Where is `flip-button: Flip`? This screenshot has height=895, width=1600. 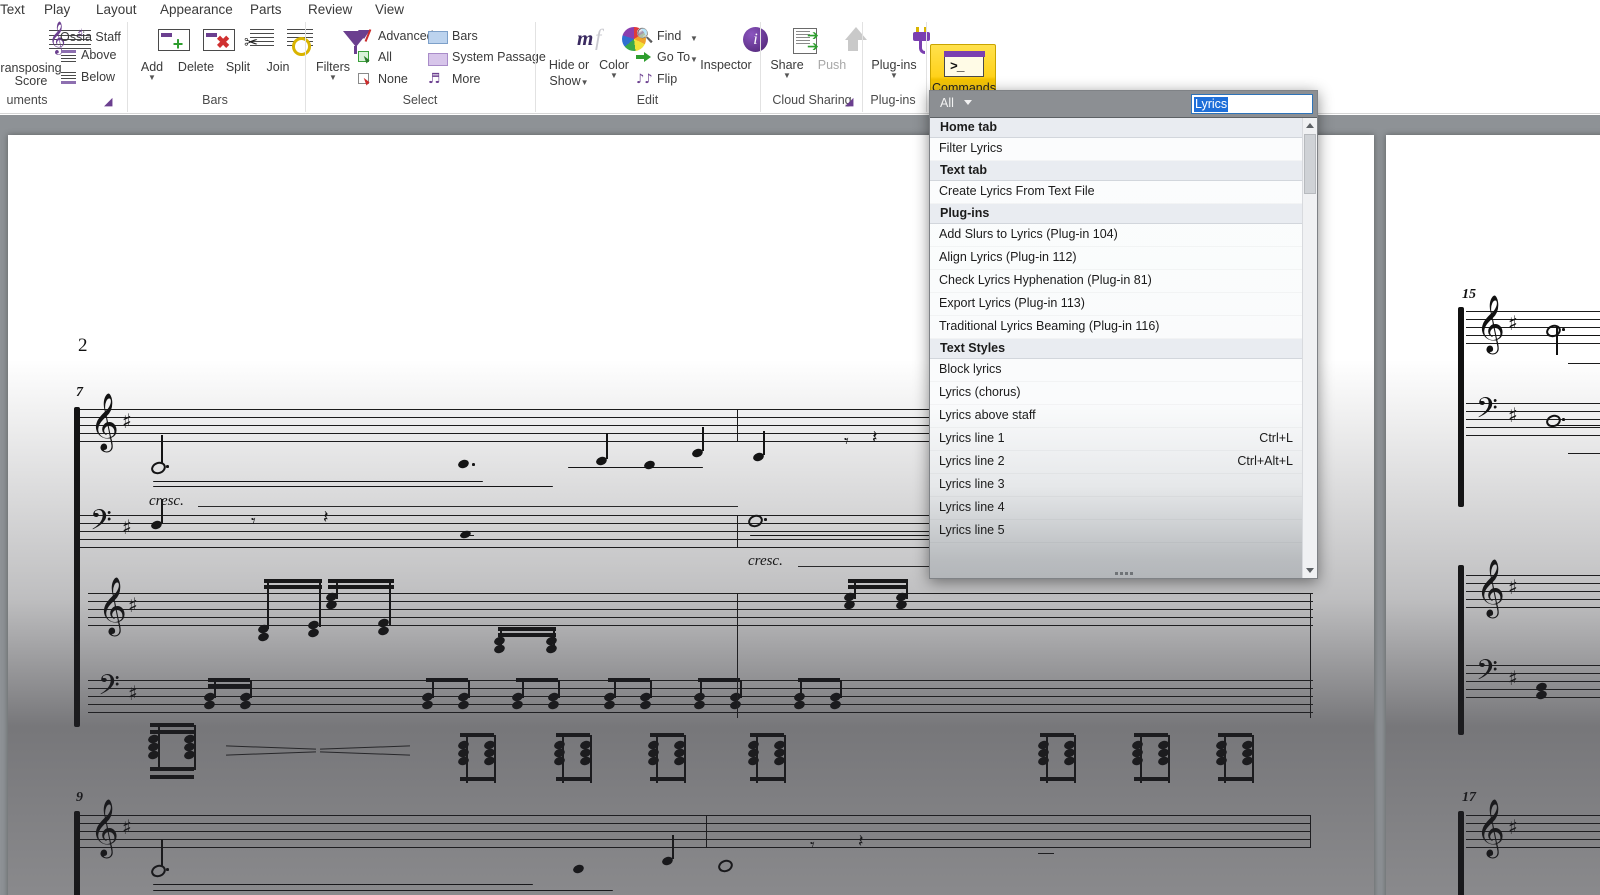
flip-button: Flip is located at coordinates (667, 79).